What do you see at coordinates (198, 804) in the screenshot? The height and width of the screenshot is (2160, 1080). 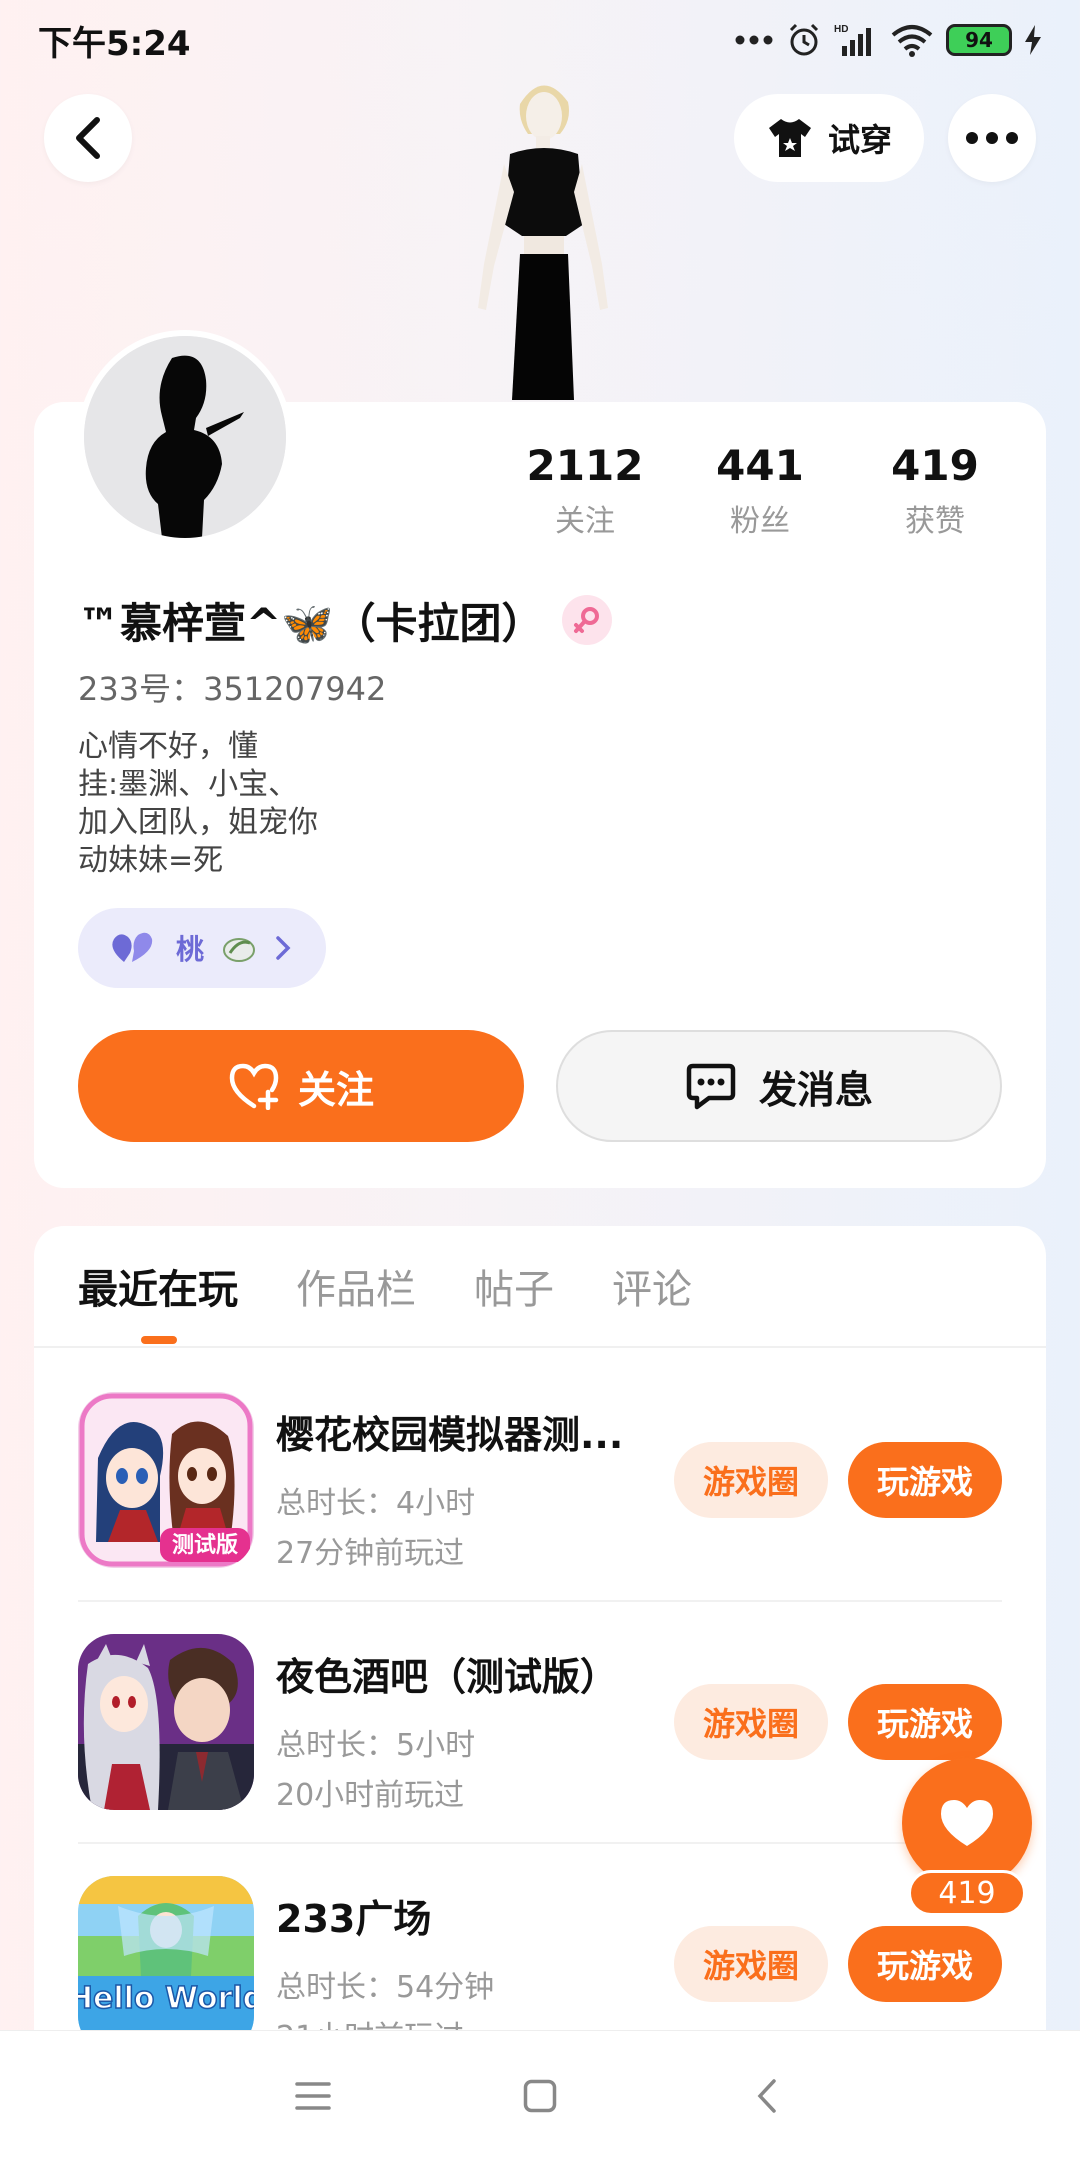 I see `bio: 心情不好，懂 挂:墨渊、小宝、 加入团队，姐宠你 动妹妹=死` at bounding box center [198, 804].